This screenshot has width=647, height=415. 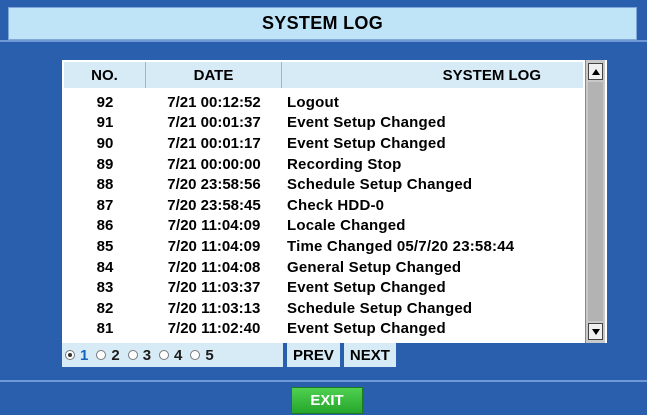 I want to click on row-date: 7/20 23:58:56, so click(x=214, y=185).